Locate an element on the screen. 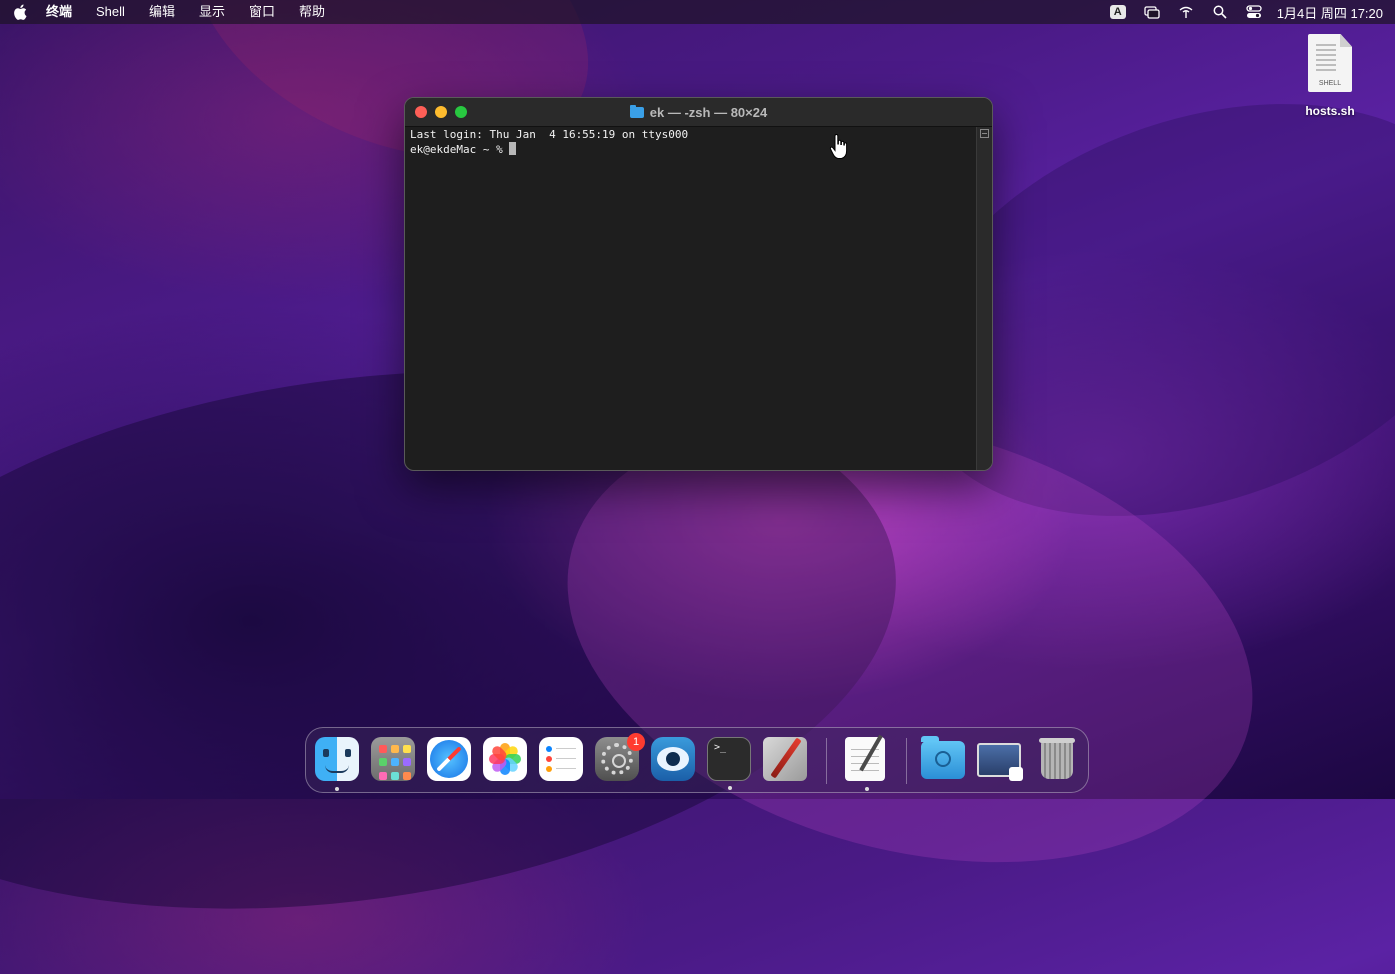 The width and height of the screenshot is (1395, 974). preview-icon is located at coordinates (1000, 762).